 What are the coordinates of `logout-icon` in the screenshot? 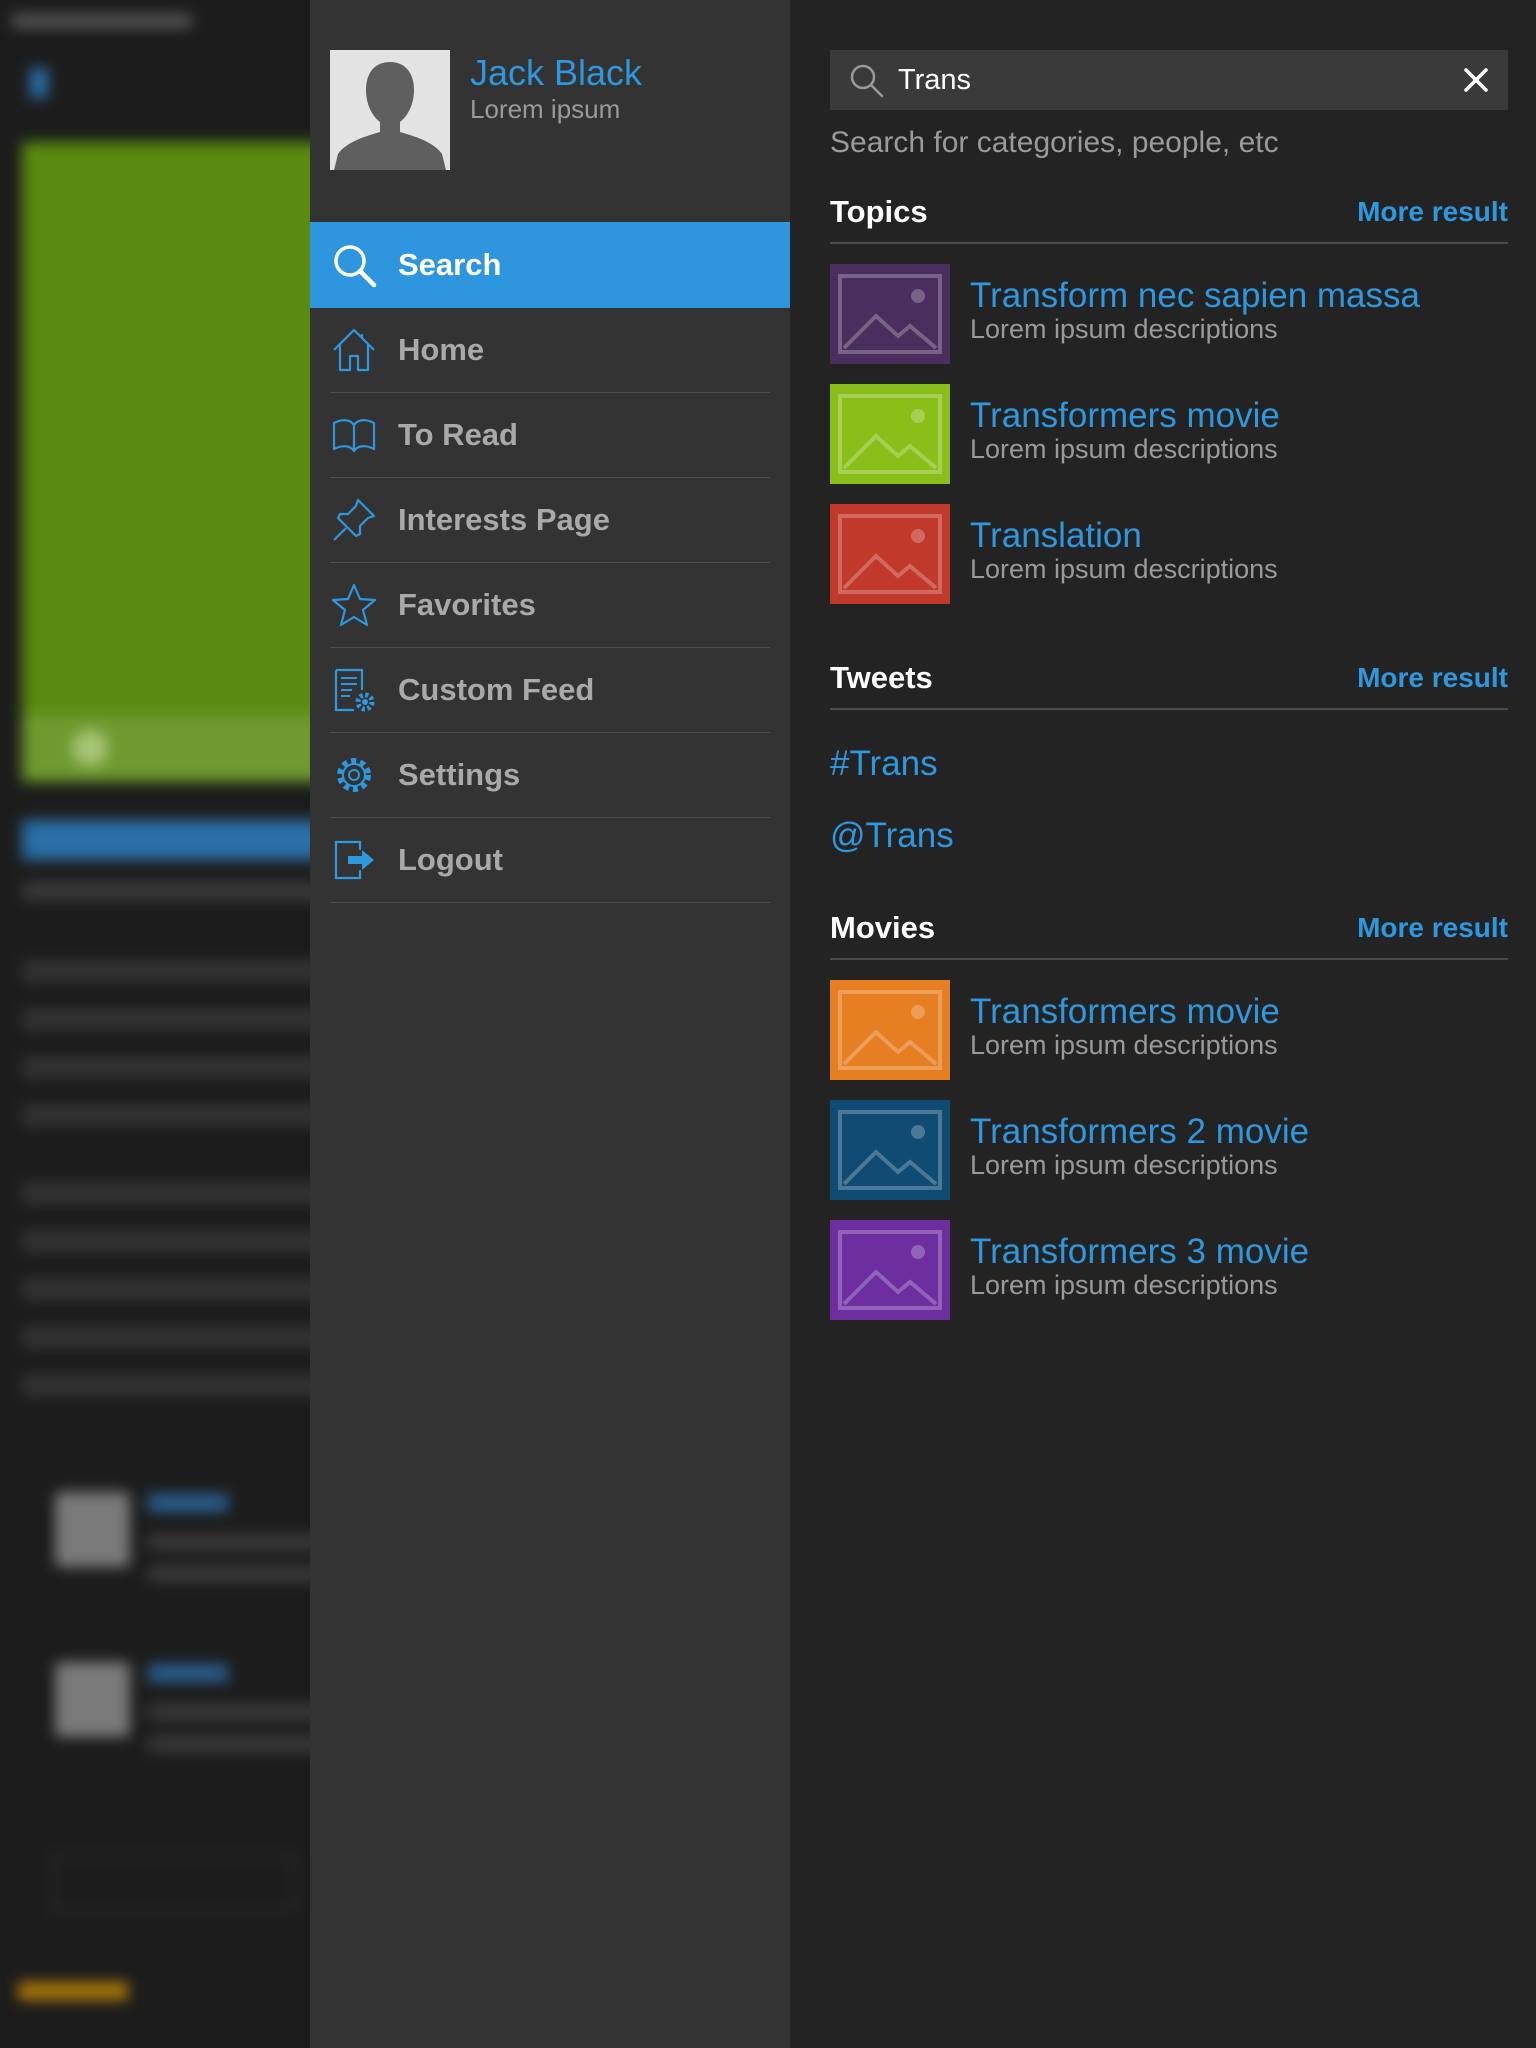 It's located at (354, 860).